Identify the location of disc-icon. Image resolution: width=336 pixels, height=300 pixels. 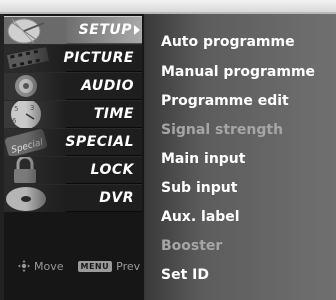
(35, 198).